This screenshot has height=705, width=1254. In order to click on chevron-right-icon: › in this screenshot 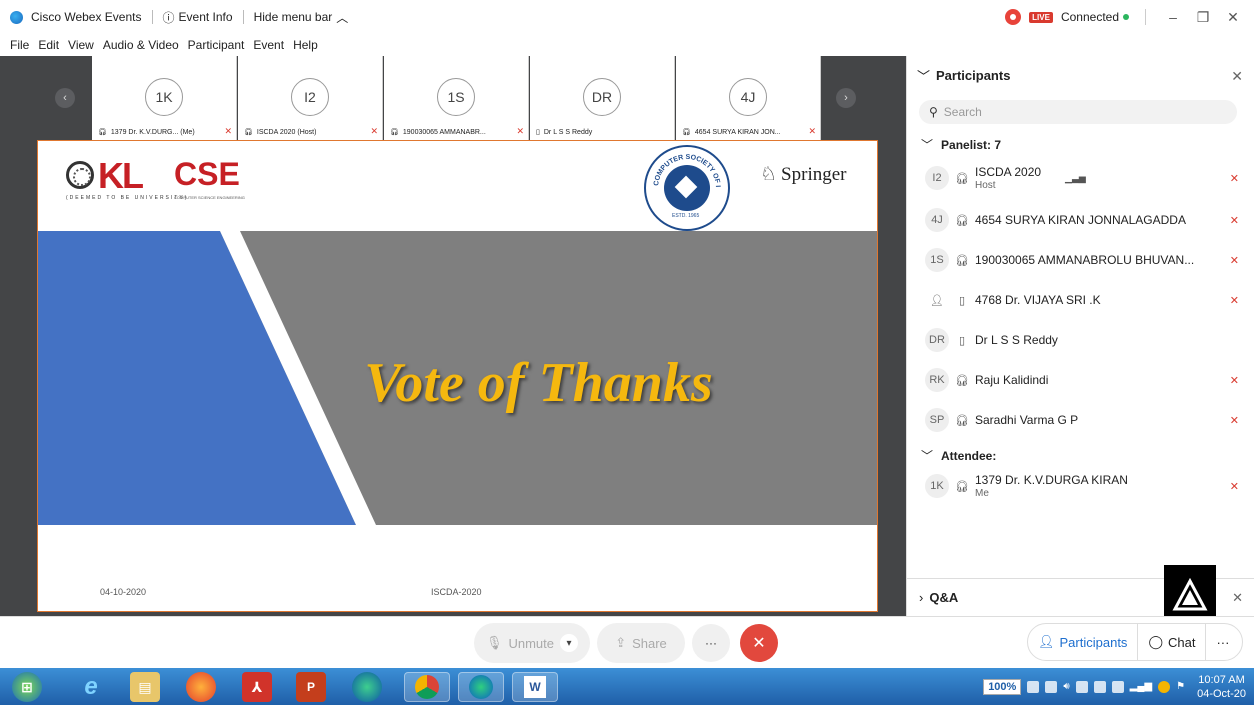, I will do `click(846, 98)`.